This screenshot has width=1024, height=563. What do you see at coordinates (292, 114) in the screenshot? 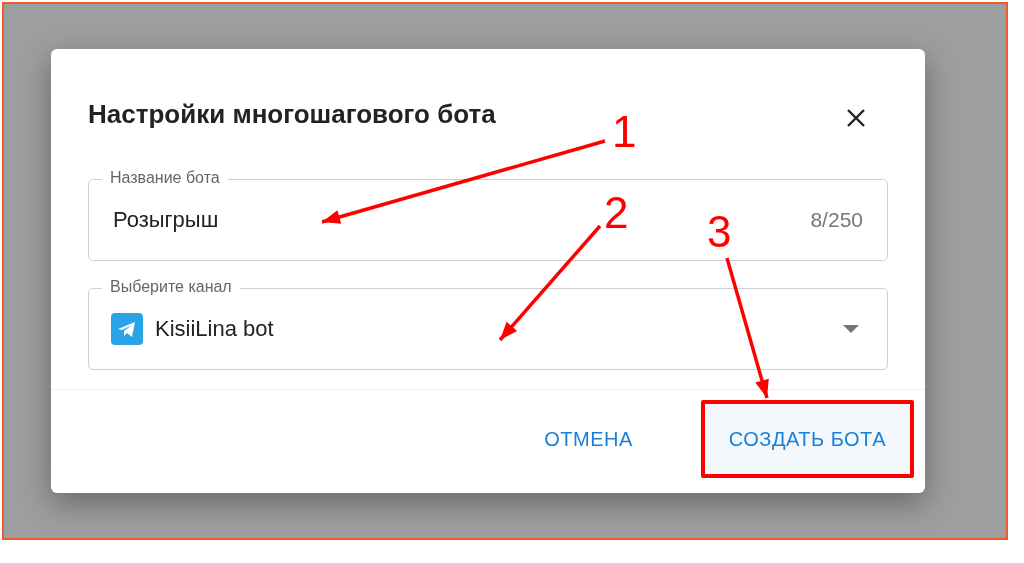
I see `dialog-title: Настройки многошагового бота` at bounding box center [292, 114].